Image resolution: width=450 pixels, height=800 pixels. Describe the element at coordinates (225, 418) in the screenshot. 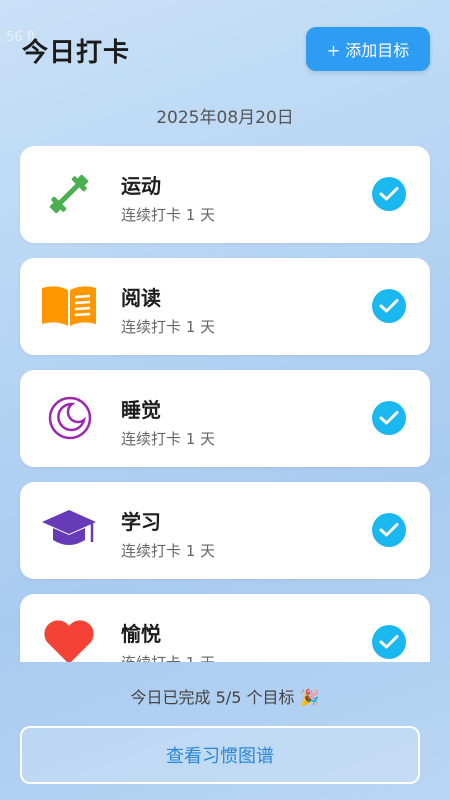

I see `habit-card-sleep: 睡觉 连续打卡 1 天` at that location.